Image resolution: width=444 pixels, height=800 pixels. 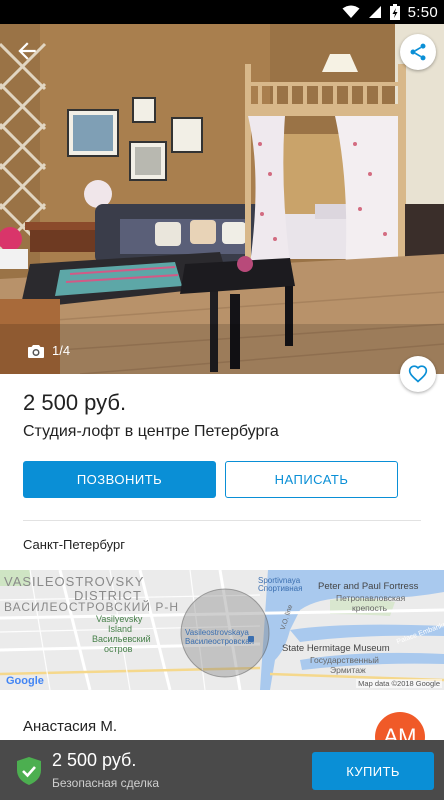 What do you see at coordinates (25, 681) in the screenshot?
I see `google-logo: Google` at bounding box center [25, 681].